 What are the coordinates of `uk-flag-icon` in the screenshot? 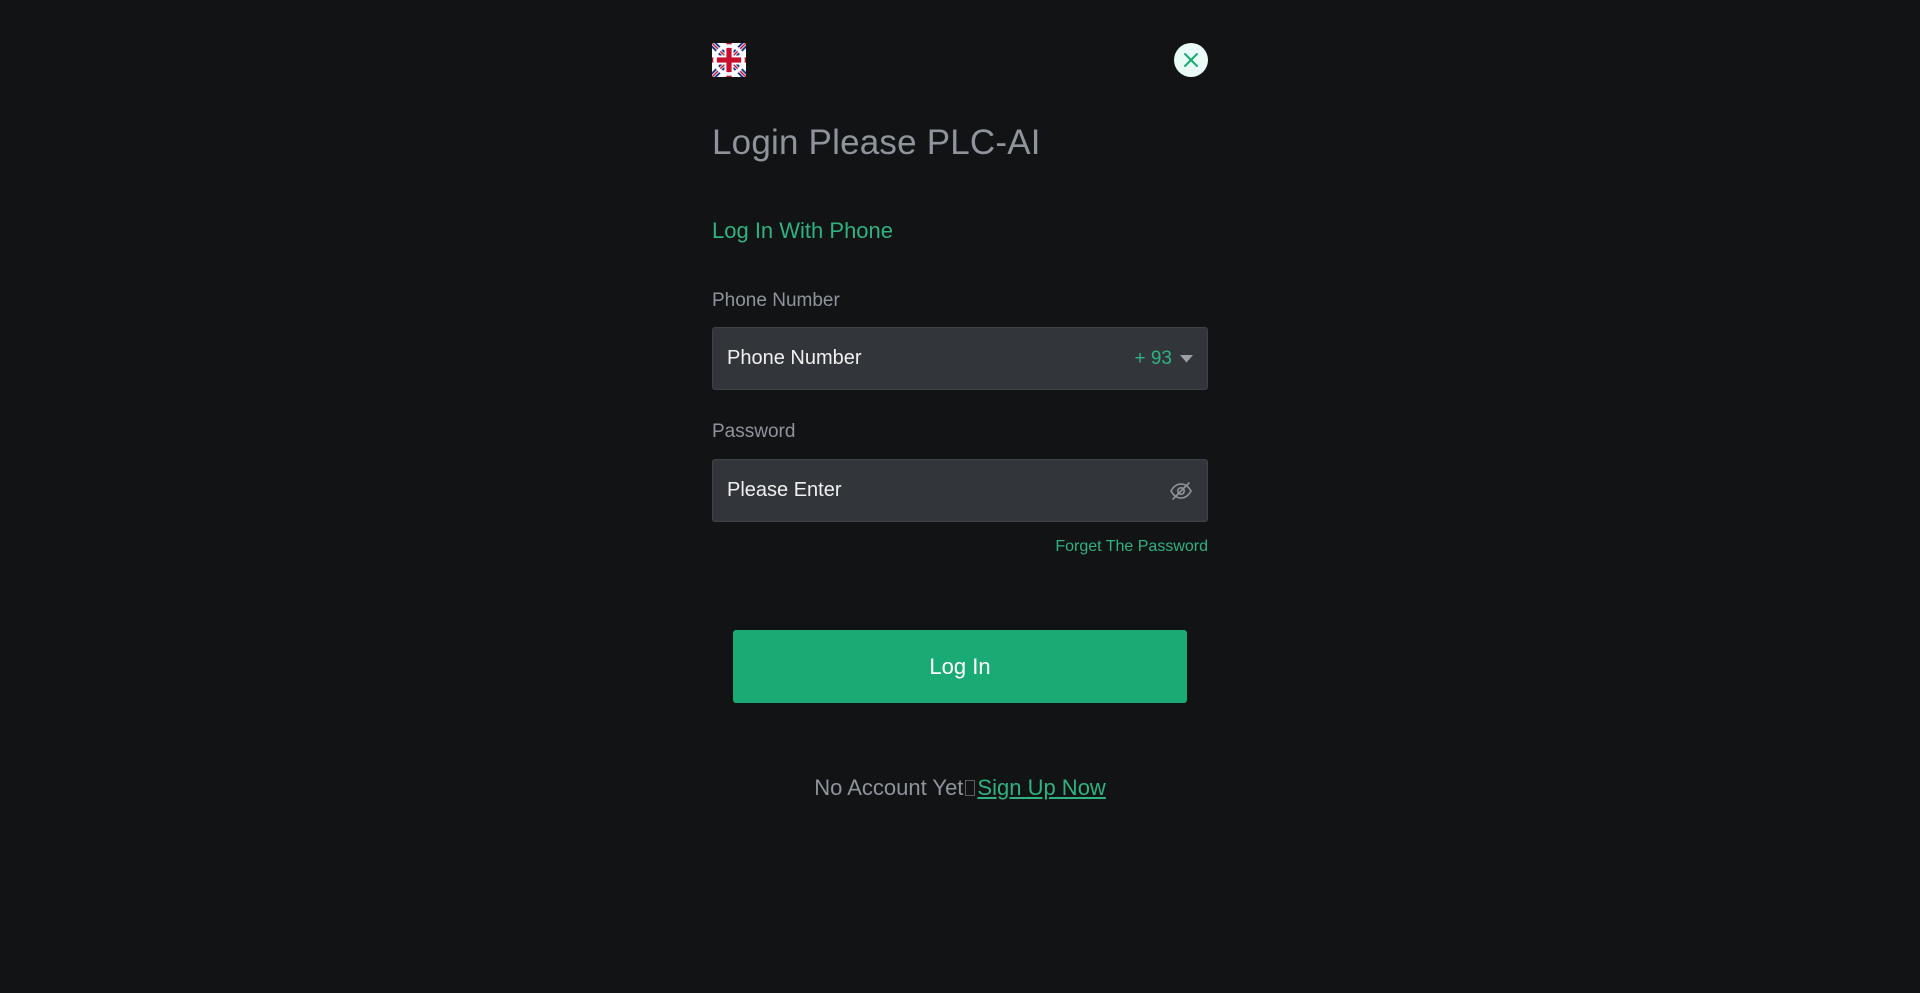 It's located at (729, 60).